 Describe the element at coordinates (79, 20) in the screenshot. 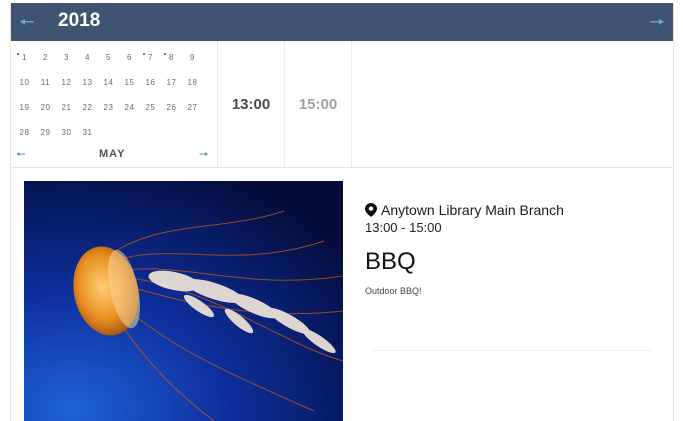

I see `year-label: 2018` at that location.